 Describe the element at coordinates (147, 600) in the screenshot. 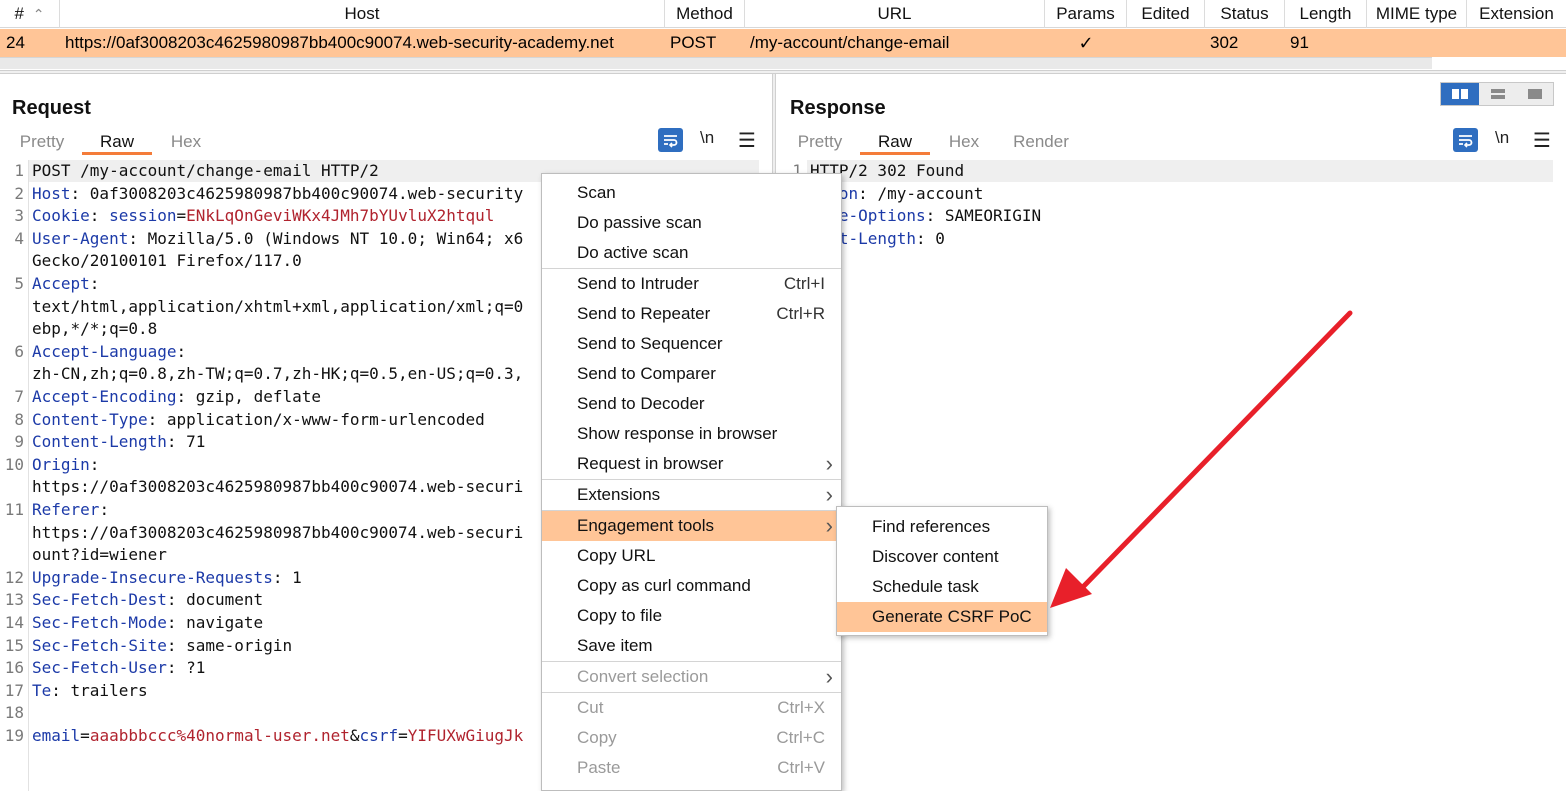

I see `code-text: Sec-Fetch-Dest: document` at that location.